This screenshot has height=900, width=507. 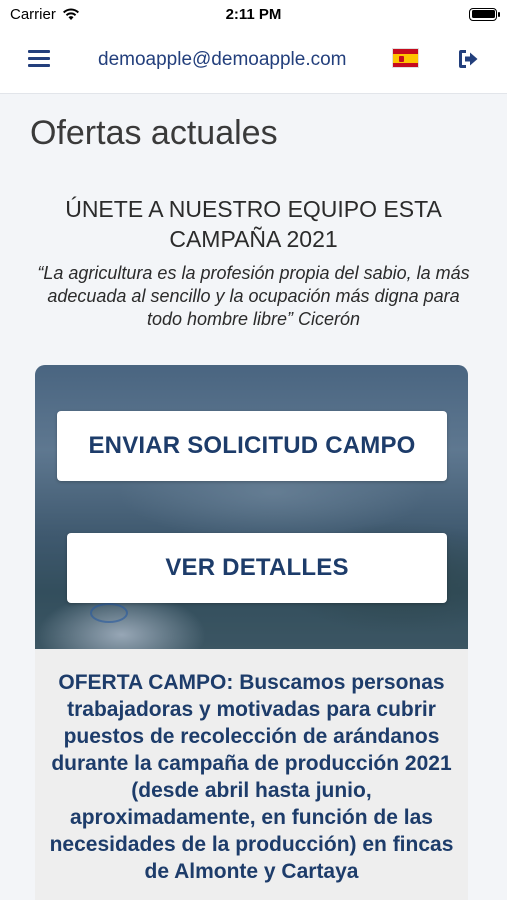 What do you see at coordinates (257, 568) in the screenshot?
I see `view-details-button: VER DETALLES` at bounding box center [257, 568].